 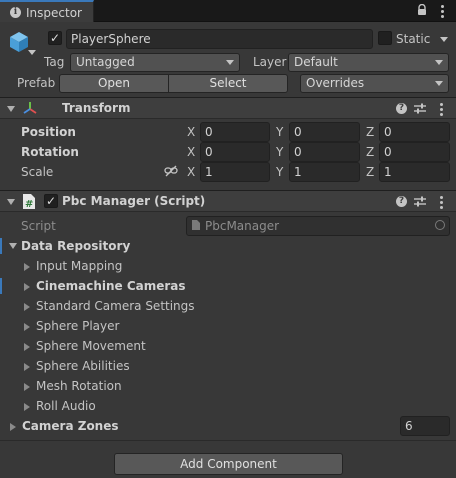 What do you see at coordinates (385, 38) in the screenshot?
I see `static-checkbox` at bounding box center [385, 38].